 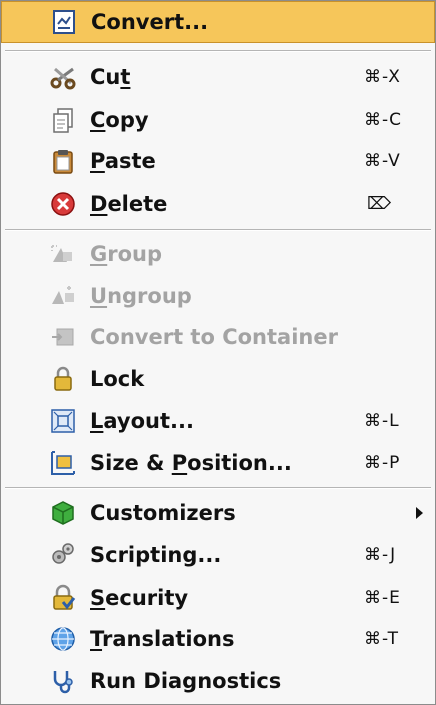 I want to click on customizers-icon, so click(x=63, y=513).